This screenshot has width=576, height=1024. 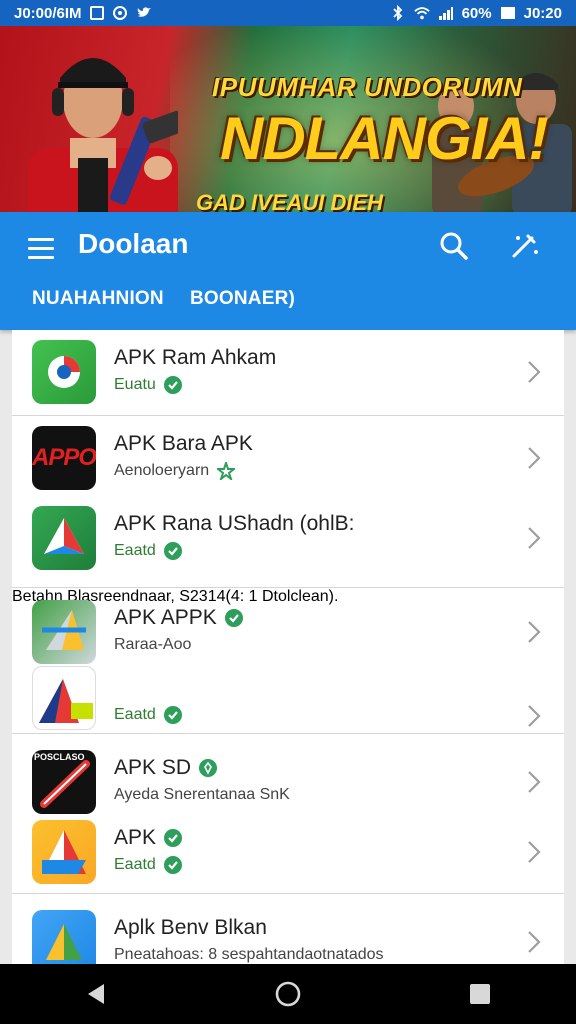 I want to click on tab-first: NUAHAHNION, so click(x=98, y=299).